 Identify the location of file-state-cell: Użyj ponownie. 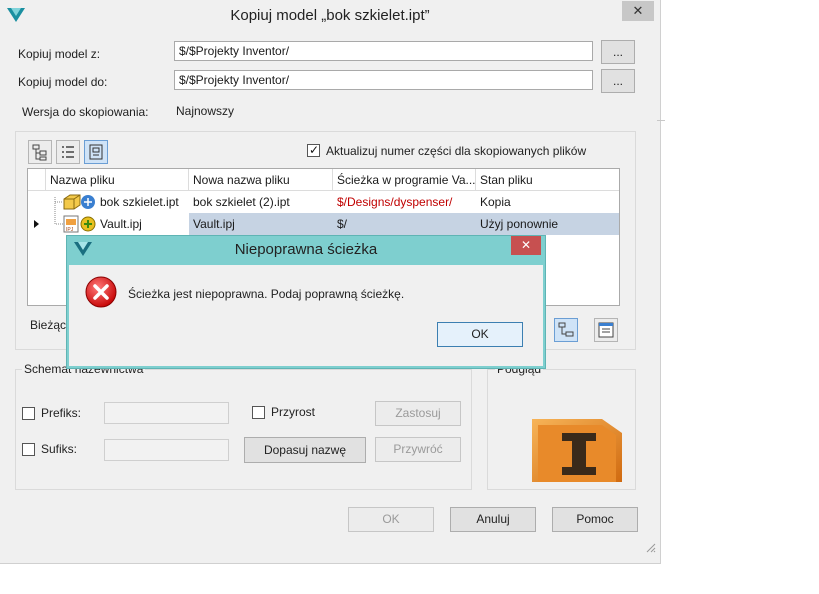
(547, 224).